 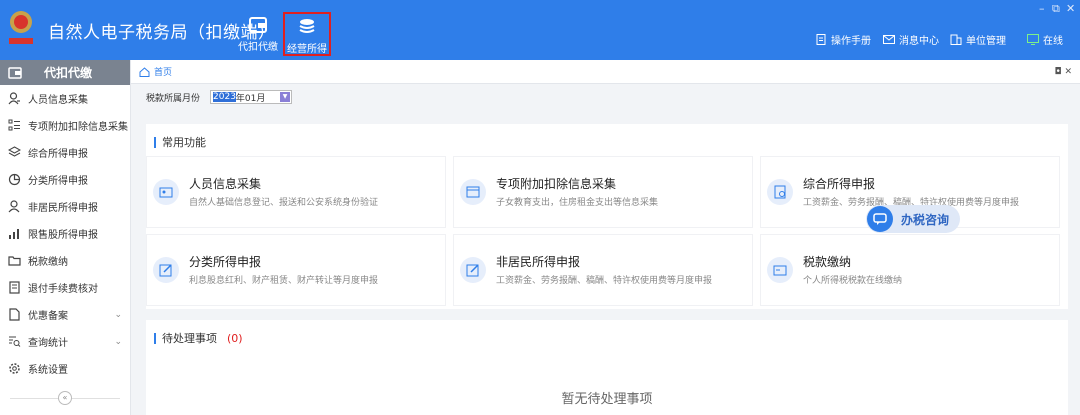 I want to click on sidebar-item-classified-income: 分类所得申报, so click(x=65, y=179).